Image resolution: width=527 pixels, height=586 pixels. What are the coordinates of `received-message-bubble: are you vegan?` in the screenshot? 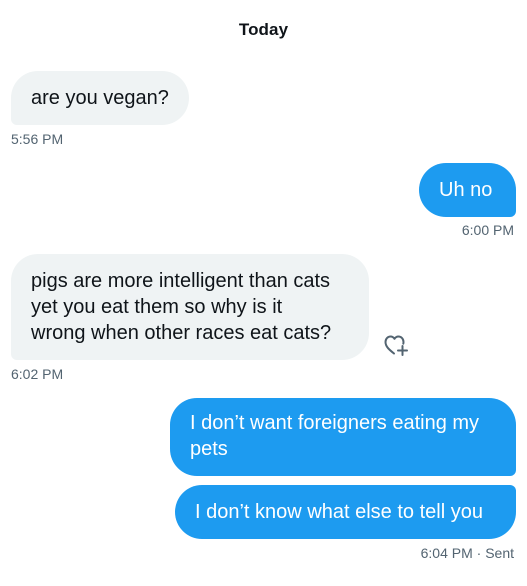 It's located at (100, 98).